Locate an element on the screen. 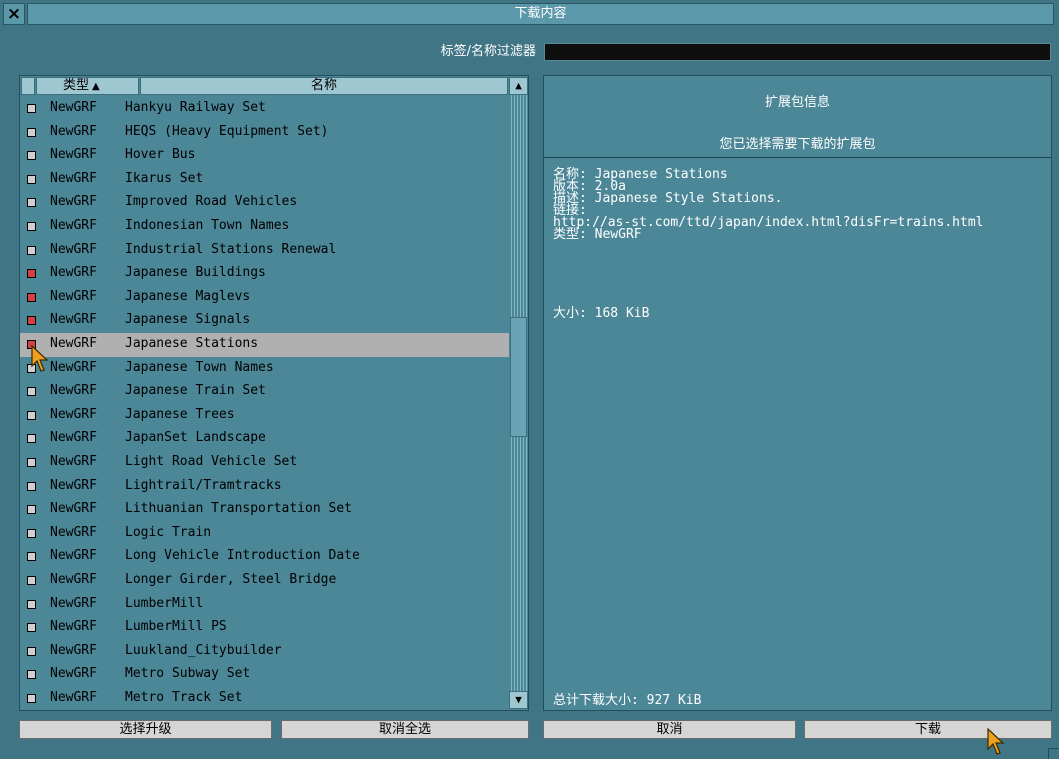 The width and height of the screenshot is (1059, 759). list-row: NewGRF Japanese Stations is located at coordinates (264, 345).